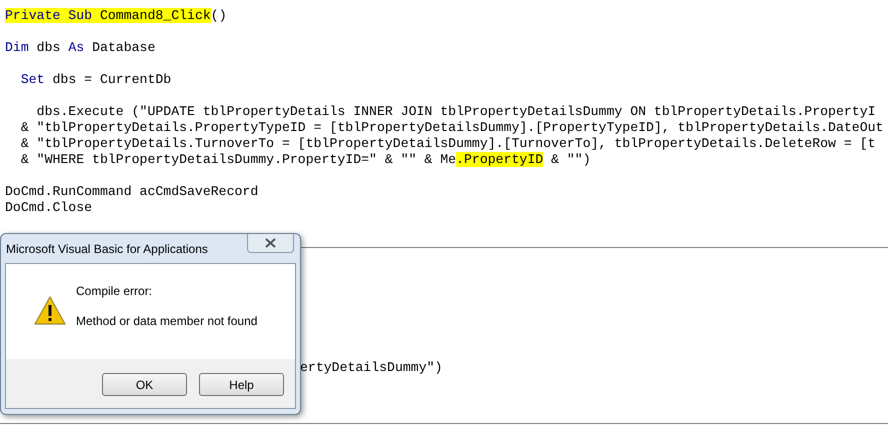  Describe the element at coordinates (452, 127) in the screenshot. I see `code-text: & "tblPropertyDetails.PropertyTypeID = [tblPropertyDetailsDummy].[PropertyTypeID], tblPropertyDetails.DateOut` at that location.